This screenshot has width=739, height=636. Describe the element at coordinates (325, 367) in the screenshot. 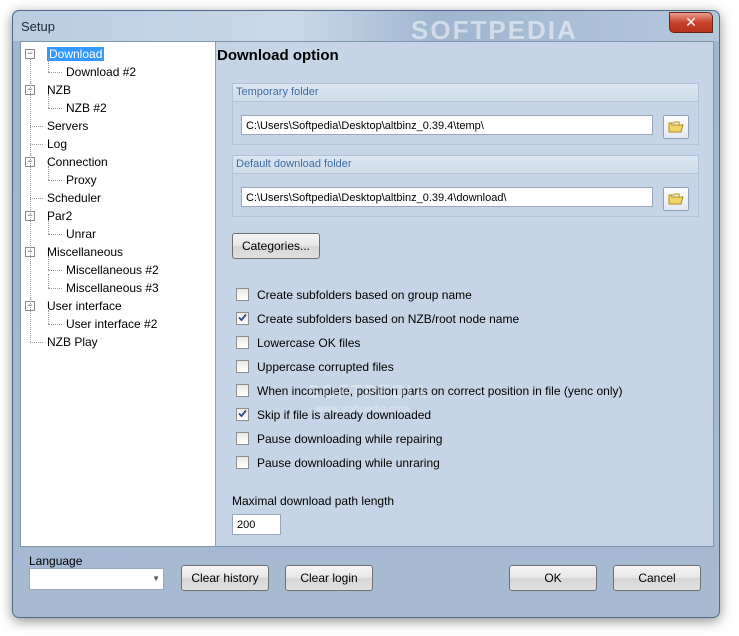

I see `option-label: Uppercase corrupted files` at that location.